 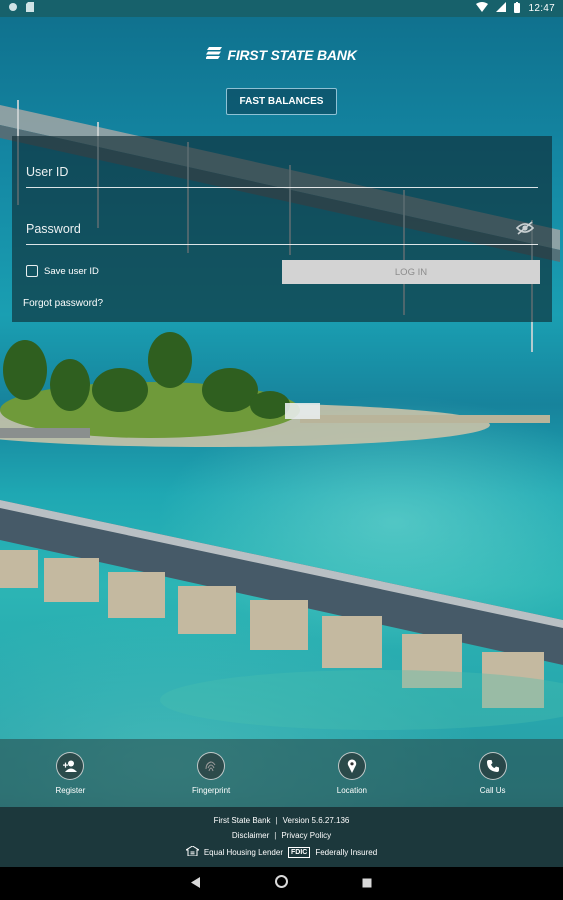 I want to click on fast-balances-button: FAST BALANCES, so click(x=281, y=101).